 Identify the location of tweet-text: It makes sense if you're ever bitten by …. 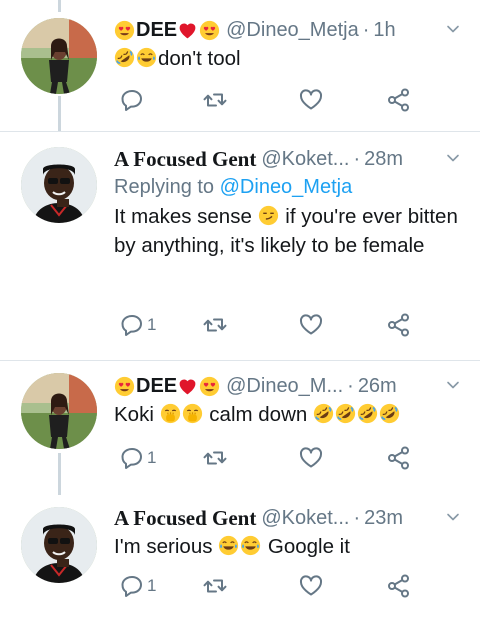
(290, 231).